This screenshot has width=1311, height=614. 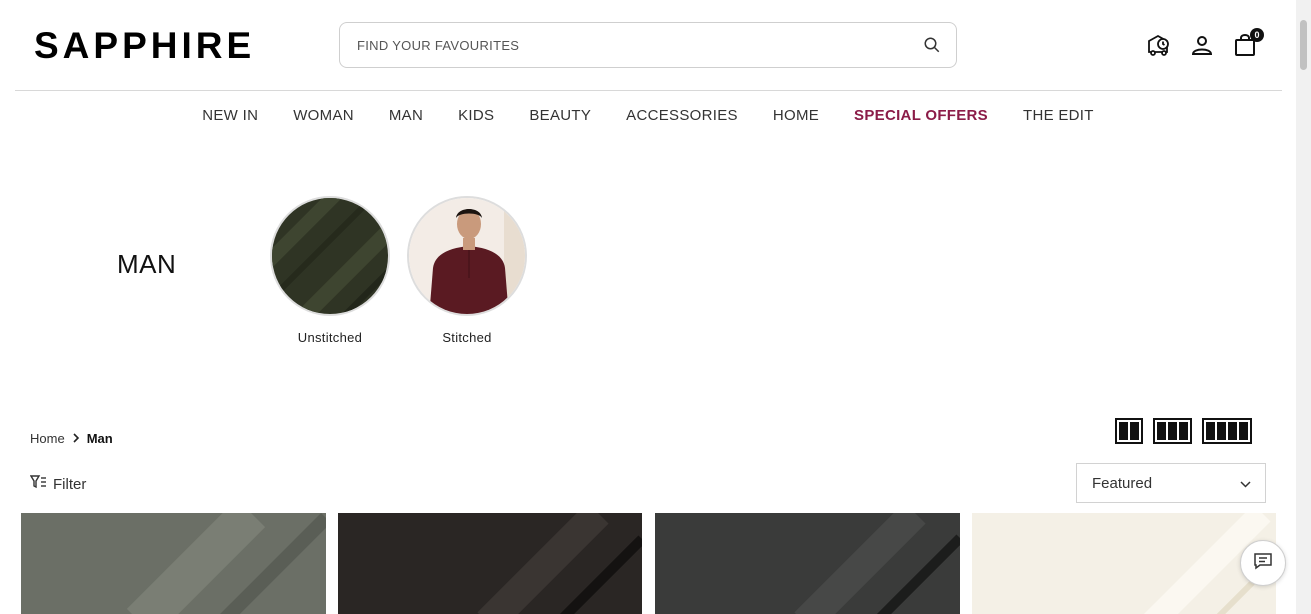 What do you see at coordinates (560, 115) in the screenshot?
I see `nav-item-beauty: BEAUTY` at bounding box center [560, 115].